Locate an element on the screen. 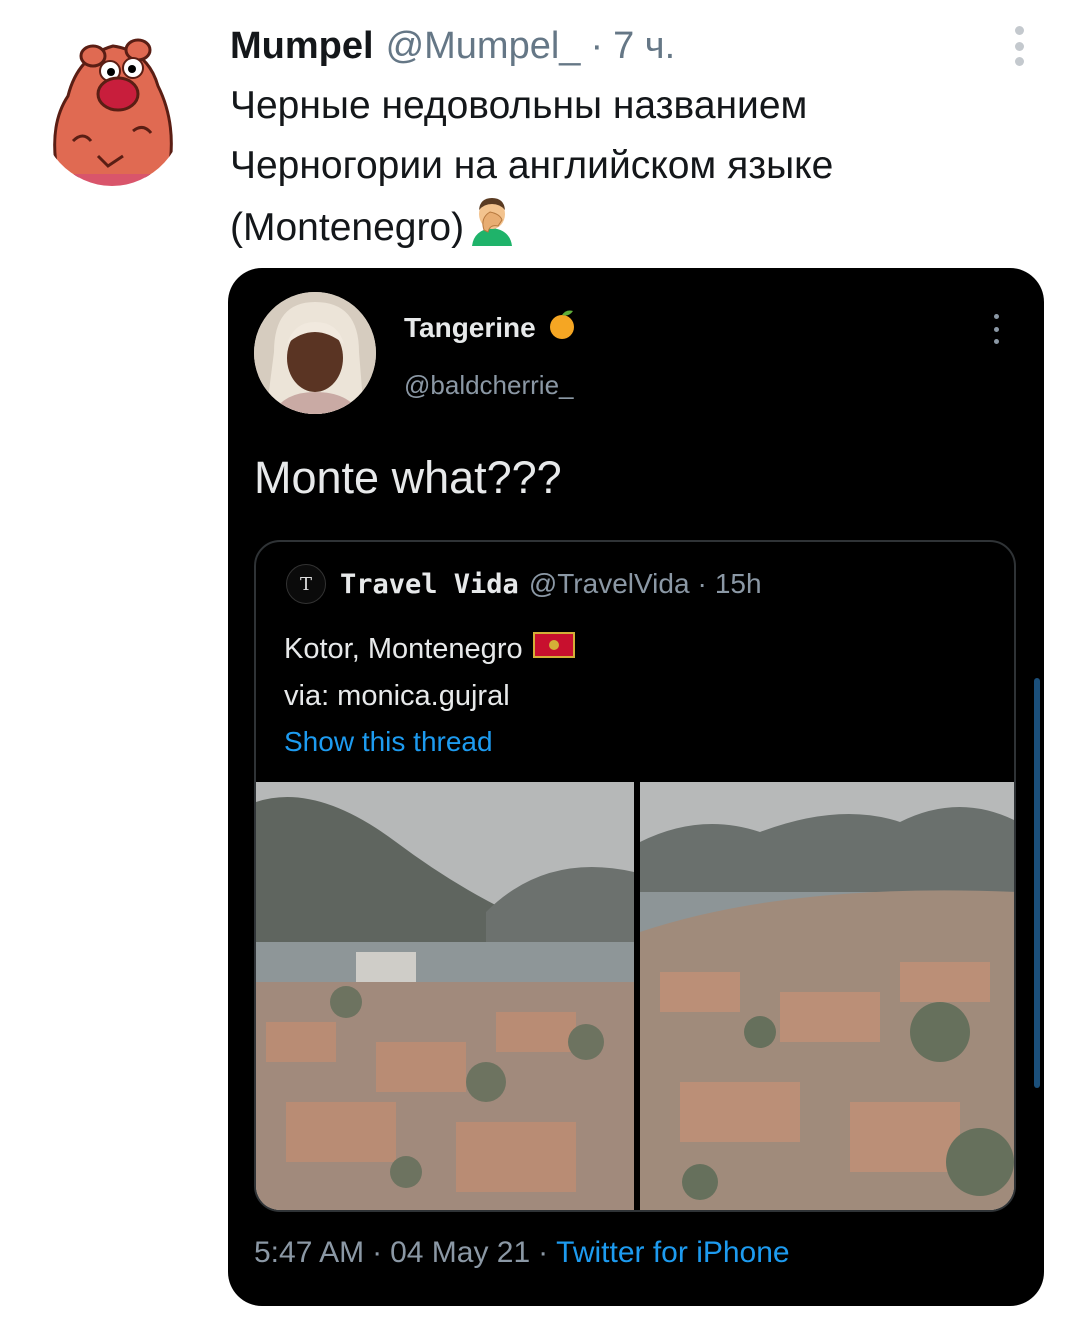  quoted-timestamp: 15h is located at coordinates (738, 583).